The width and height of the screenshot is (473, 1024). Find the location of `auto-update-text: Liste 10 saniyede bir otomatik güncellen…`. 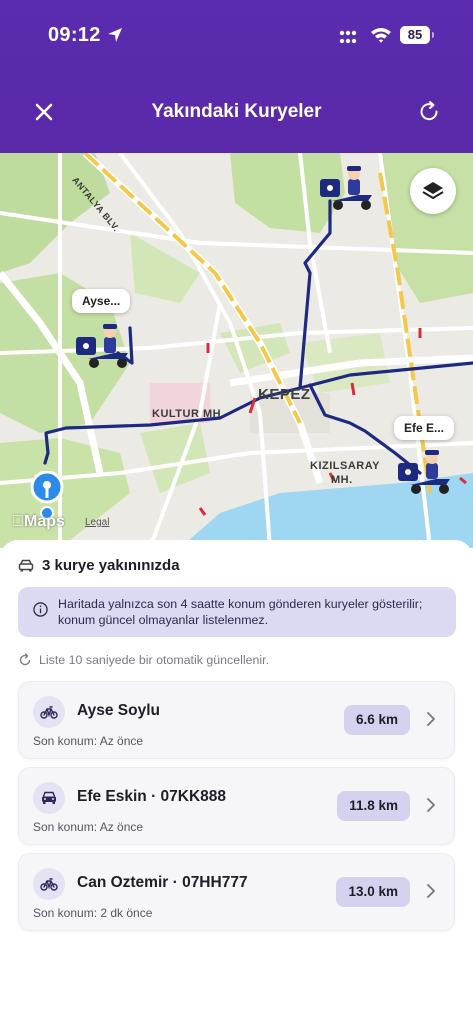

auto-update-text: Liste 10 saniyede bir otomatik güncellen… is located at coordinates (154, 660).